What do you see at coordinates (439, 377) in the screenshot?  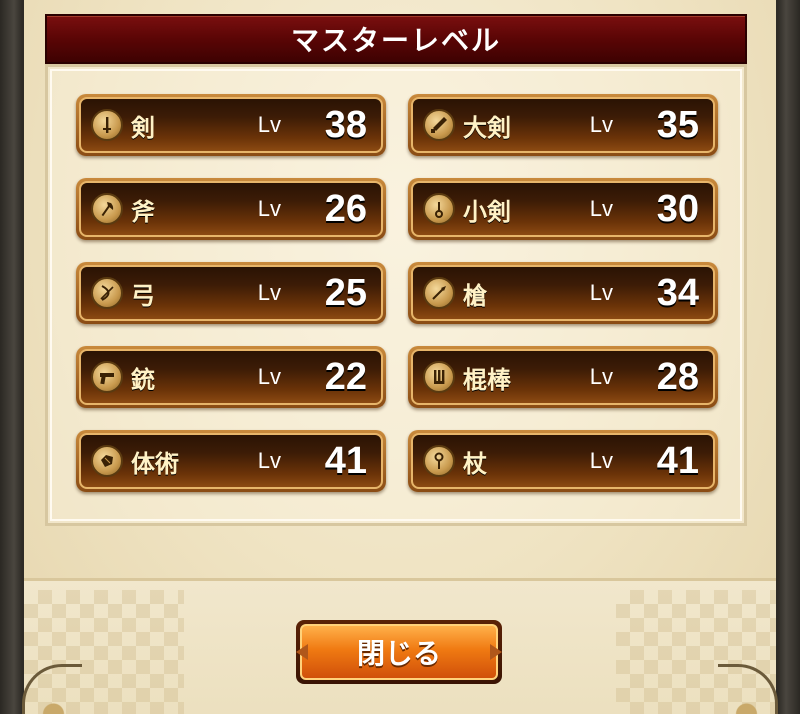 I see `club-icon` at bounding box center [439, 377].